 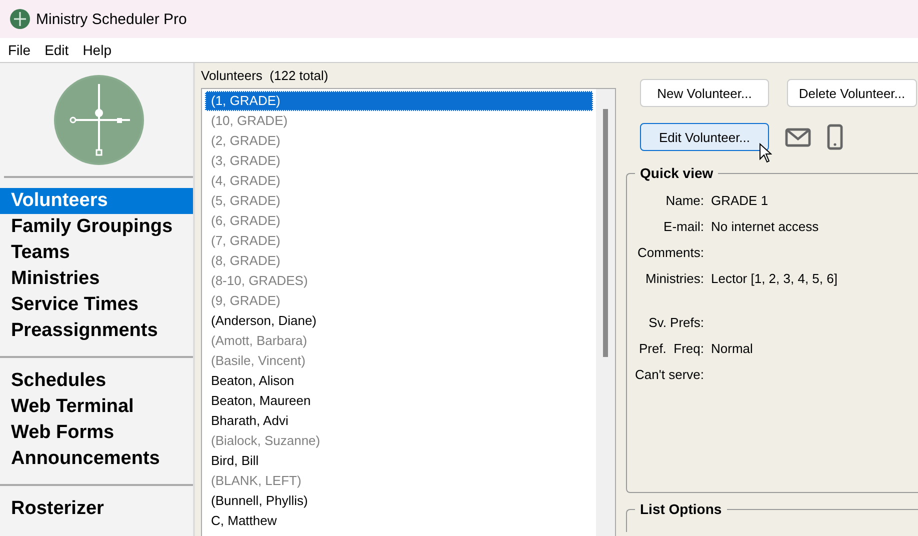 What do you see at coordinates (399, 141) in the screenshot?
I see `volunteer-item: (2, GRADE)` at bounding box center [399, 141].